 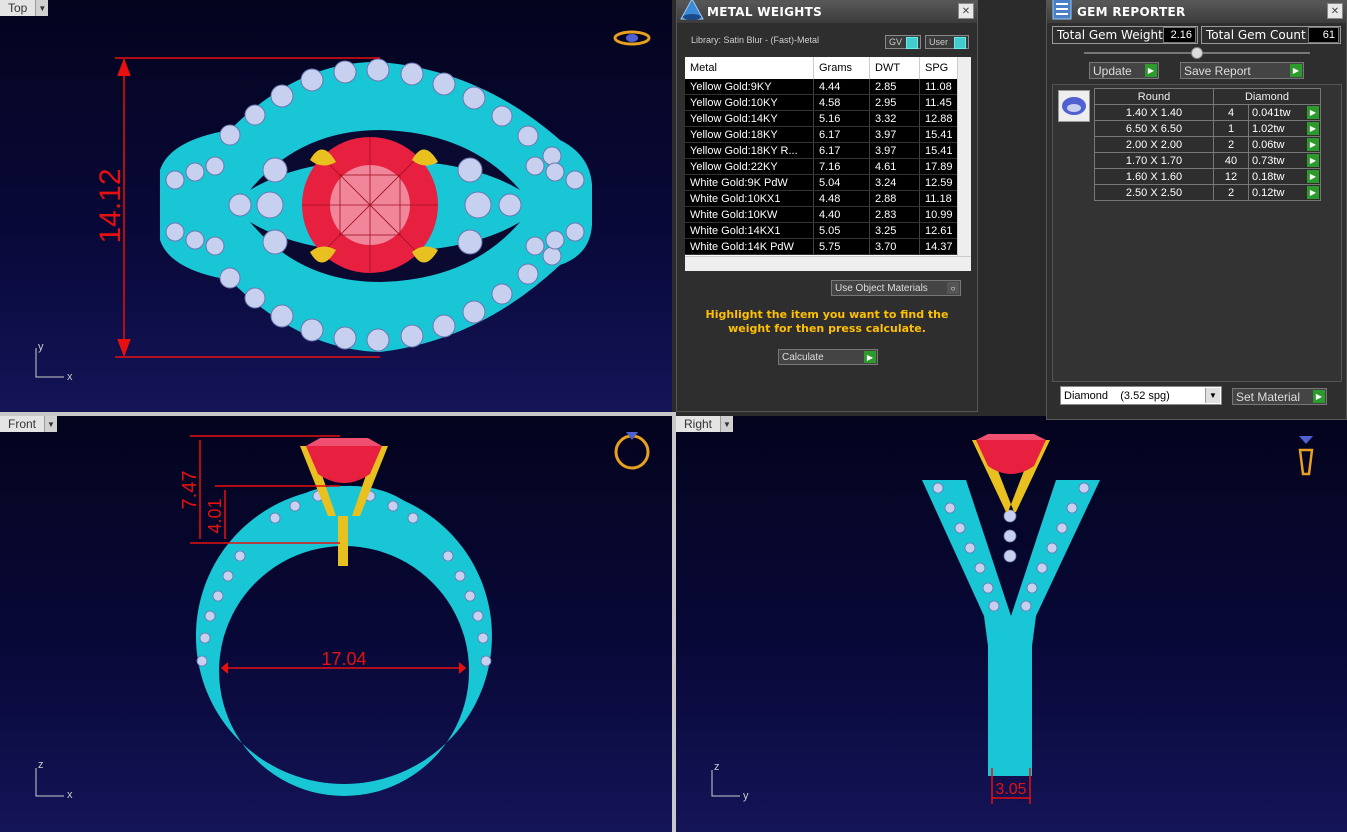 What do you see at coordinates (828, 263) in the screenshot?
I see `horizontal-scrollbar` at bounding box center [828, 263].